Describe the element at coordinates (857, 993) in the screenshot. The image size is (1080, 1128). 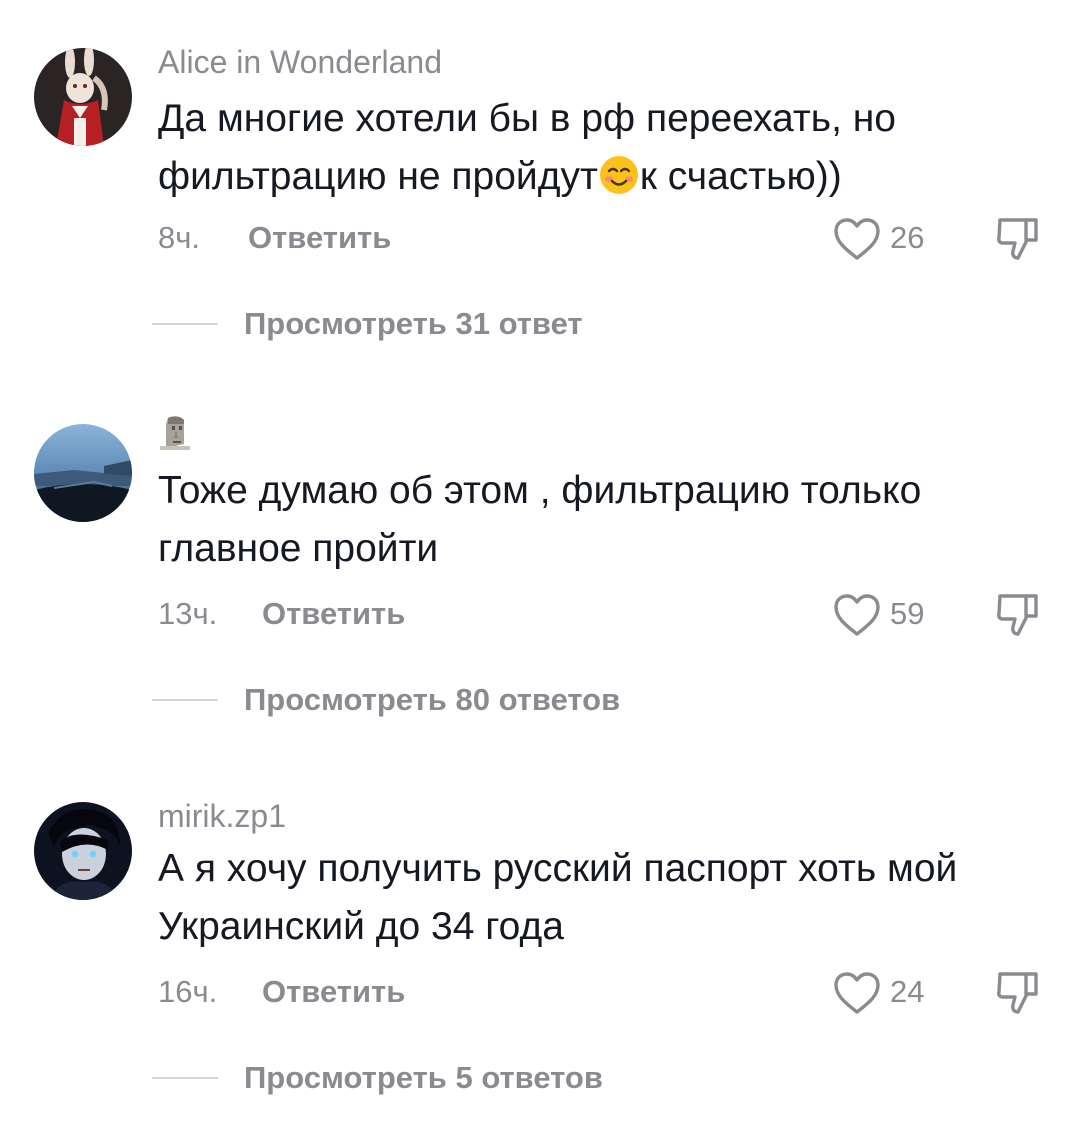
I see `heart-outline-icon` at that location.